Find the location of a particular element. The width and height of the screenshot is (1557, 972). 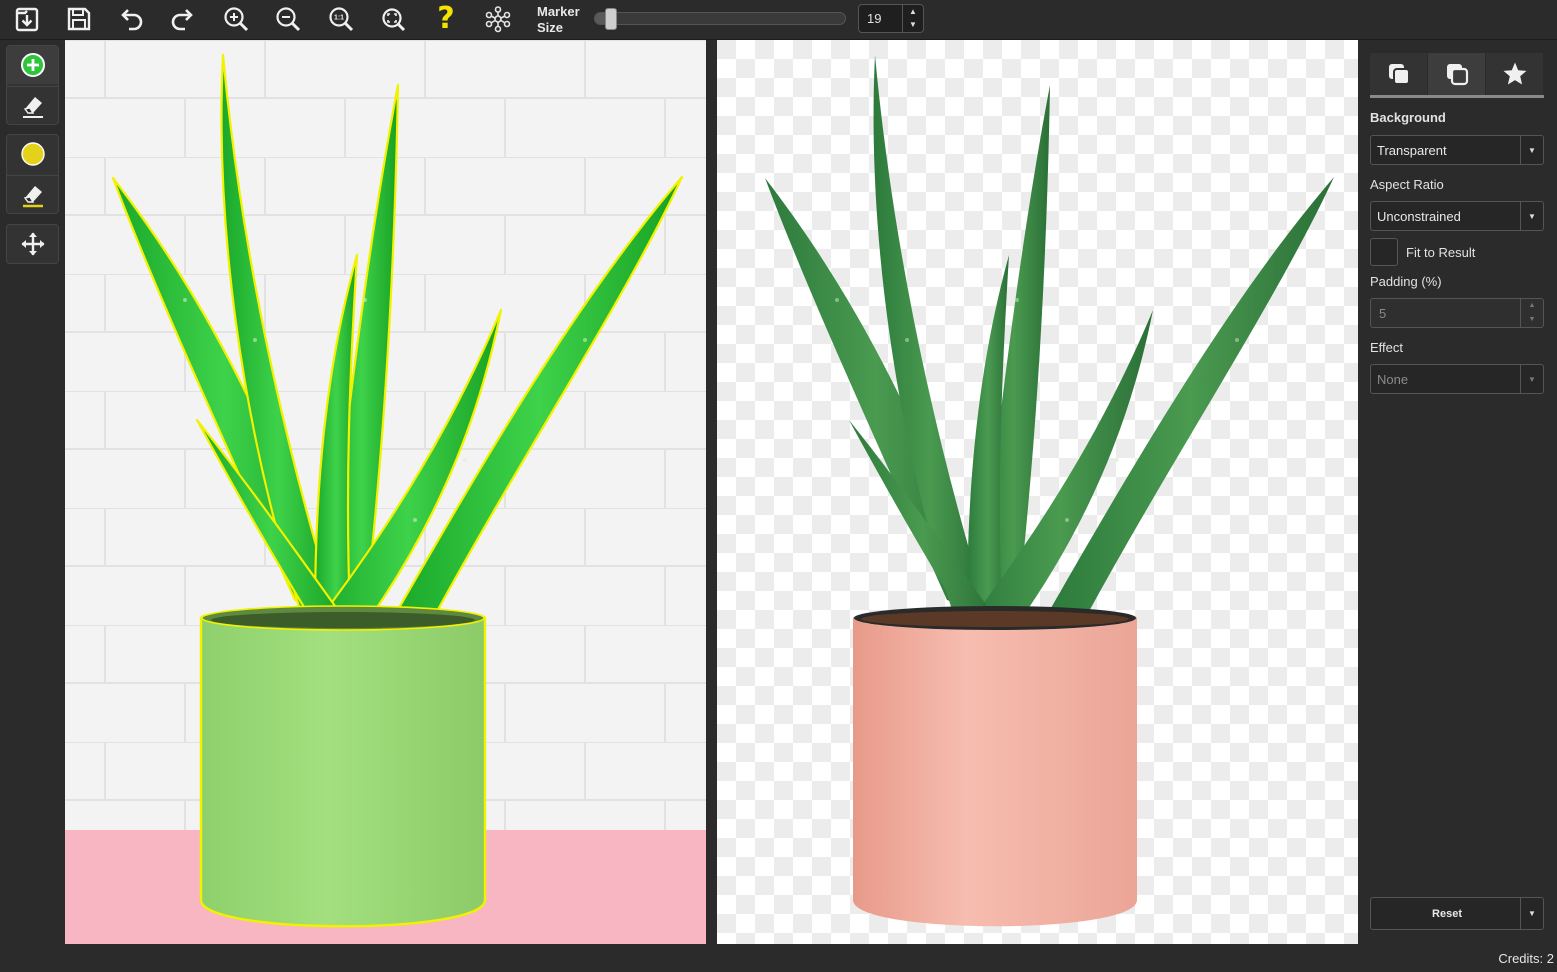

help-question-icon: ? is located at coordinates (446, 18).